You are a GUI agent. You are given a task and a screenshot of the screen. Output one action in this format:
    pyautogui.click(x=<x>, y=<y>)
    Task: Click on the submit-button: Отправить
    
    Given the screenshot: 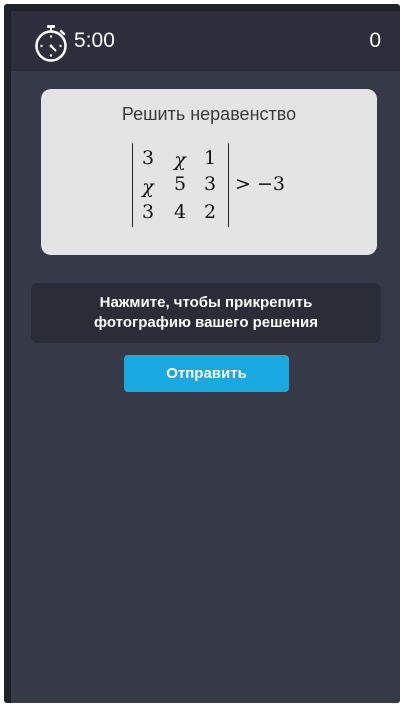 What is the action you would take?
    pyautogui.click(x=206, y=373)
    